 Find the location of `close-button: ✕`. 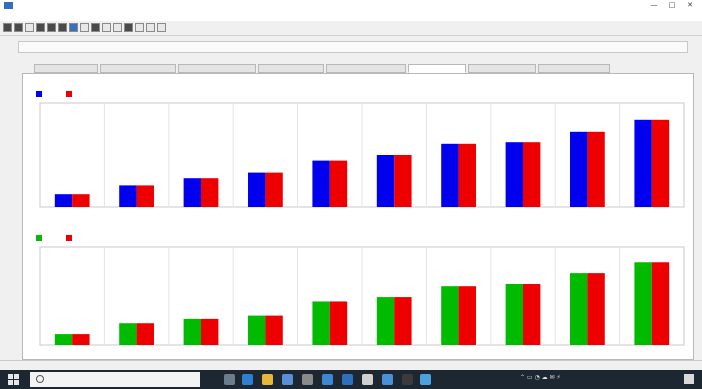

close-button: ✕ is located at coordinates (690, 5).